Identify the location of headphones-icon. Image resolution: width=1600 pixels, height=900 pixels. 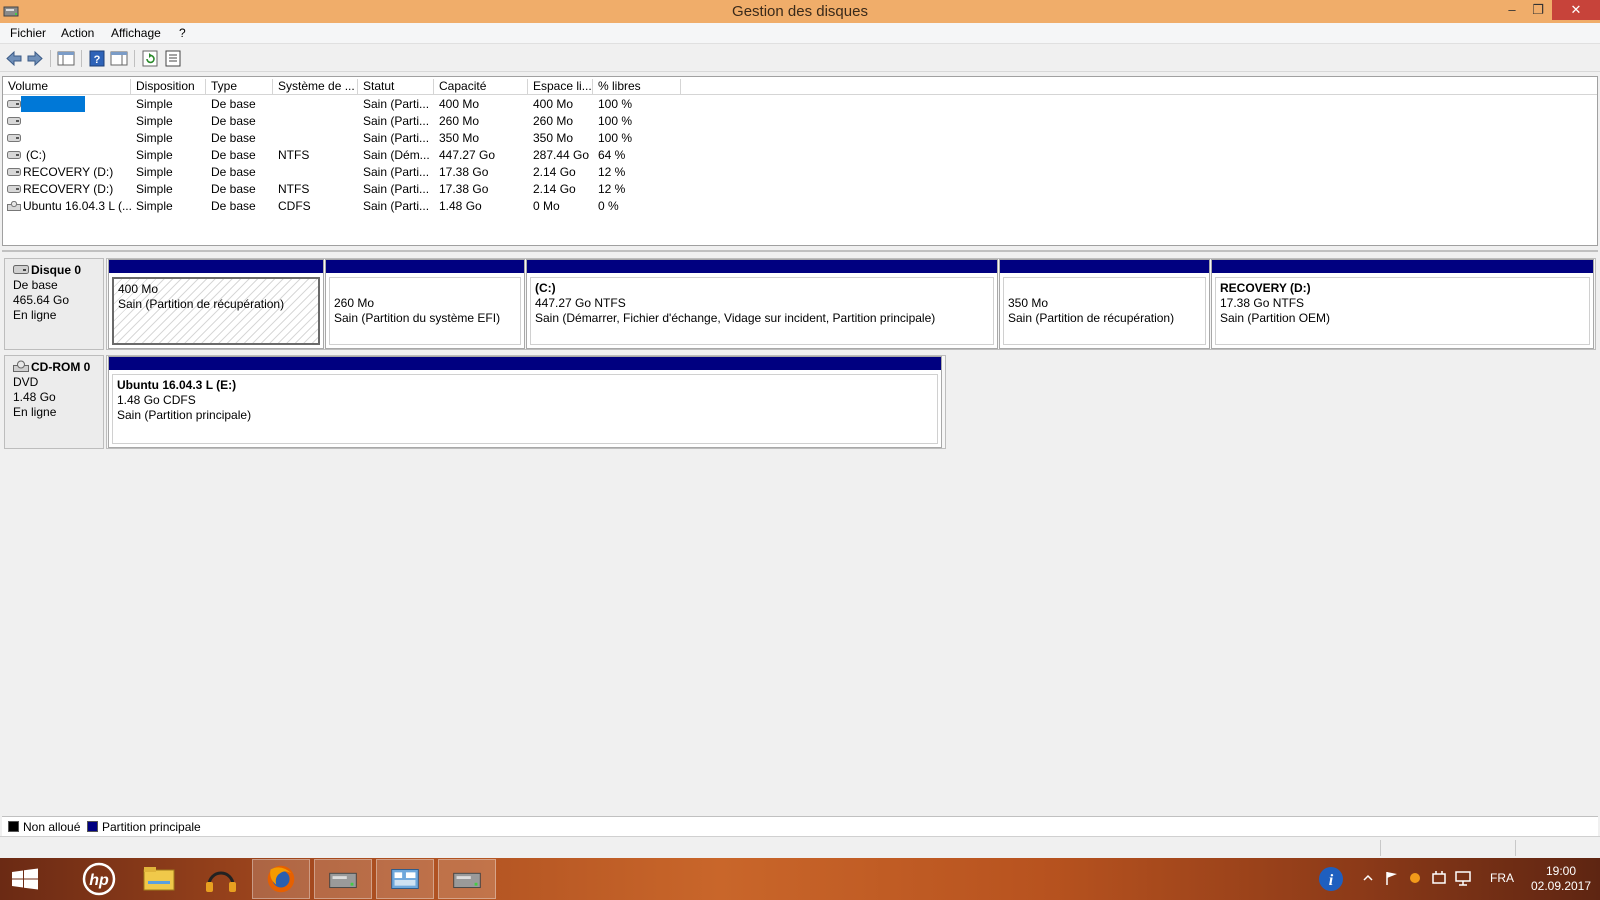
(221, 879).